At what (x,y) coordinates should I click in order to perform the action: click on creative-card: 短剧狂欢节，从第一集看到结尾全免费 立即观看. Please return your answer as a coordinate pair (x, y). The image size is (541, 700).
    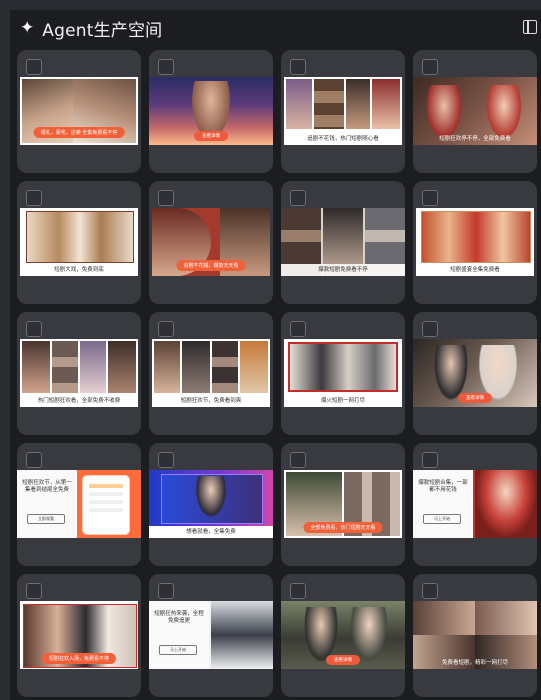
    Looking at the image, I should click on (79, 504).